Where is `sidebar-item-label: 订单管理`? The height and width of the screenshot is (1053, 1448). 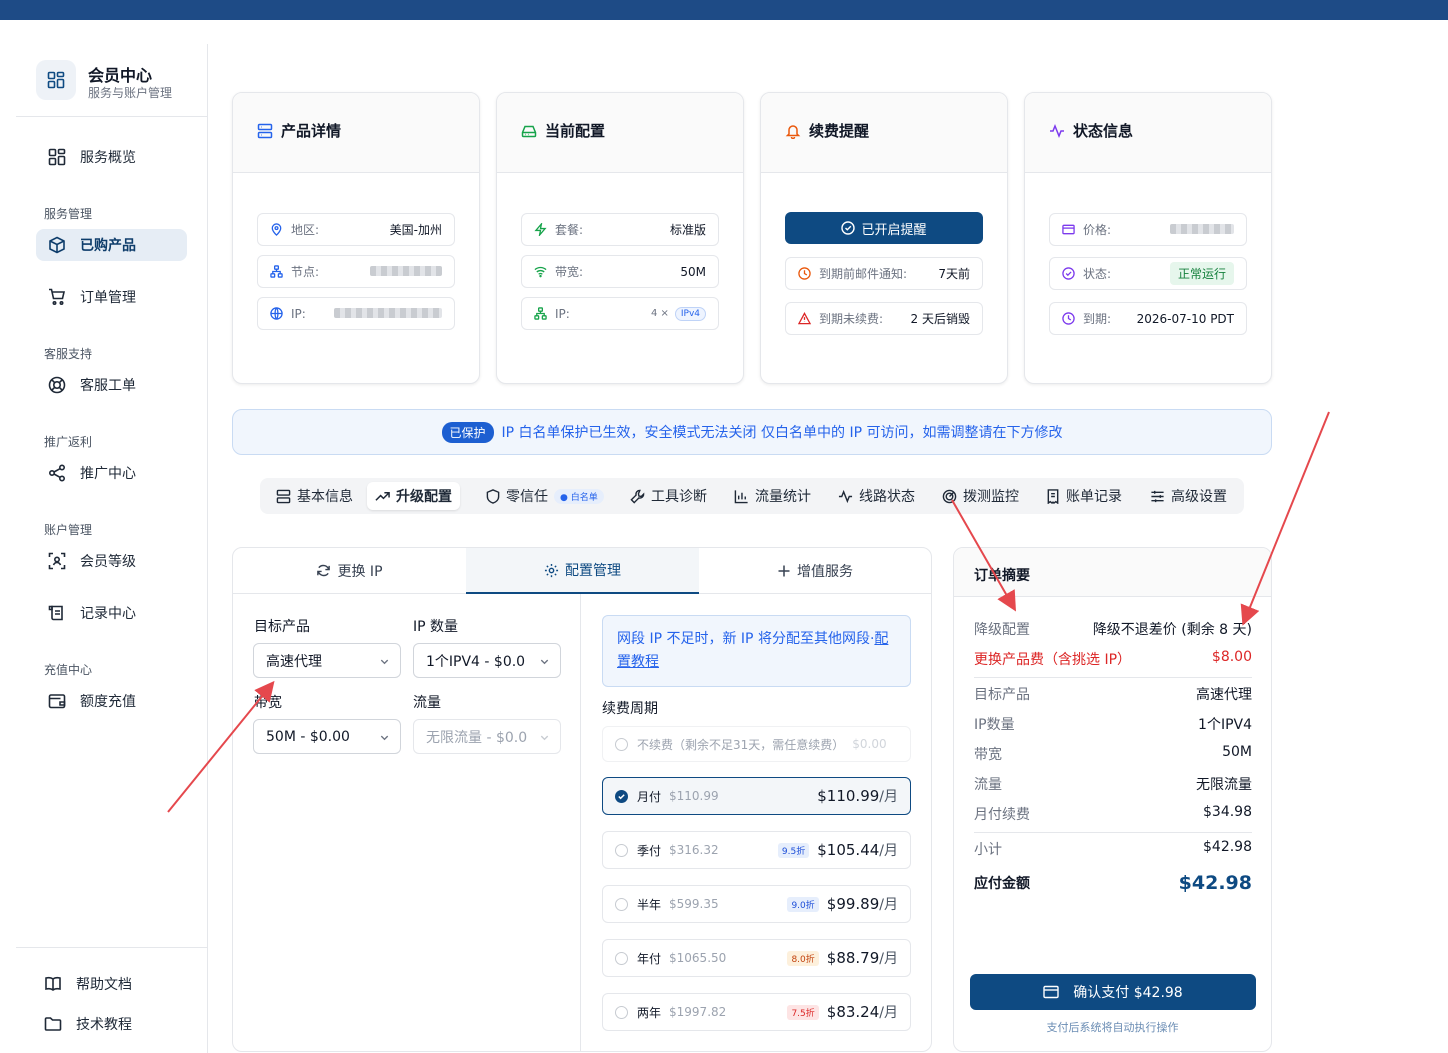
sidebar-item-label: 订单管理 is located at coordinates (108, 298).